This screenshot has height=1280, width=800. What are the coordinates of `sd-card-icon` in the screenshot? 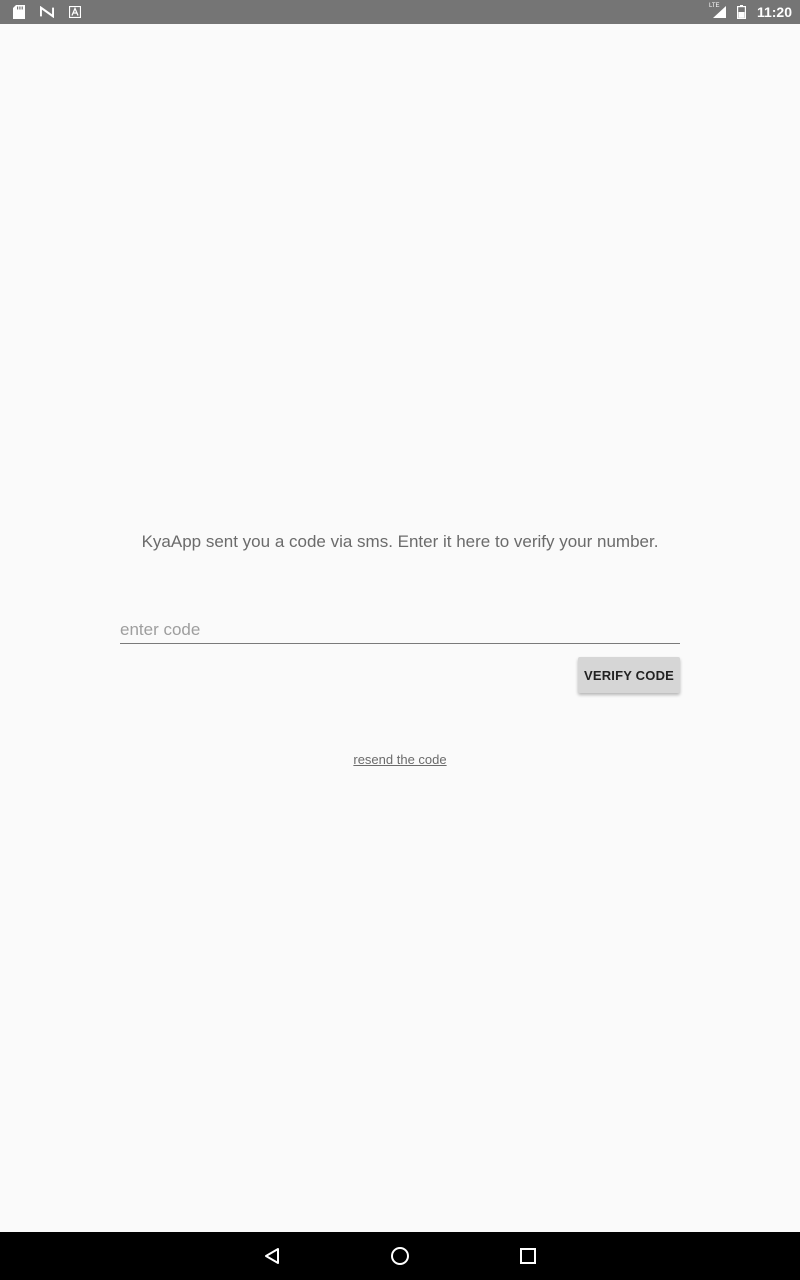 It's located at (19, 12).